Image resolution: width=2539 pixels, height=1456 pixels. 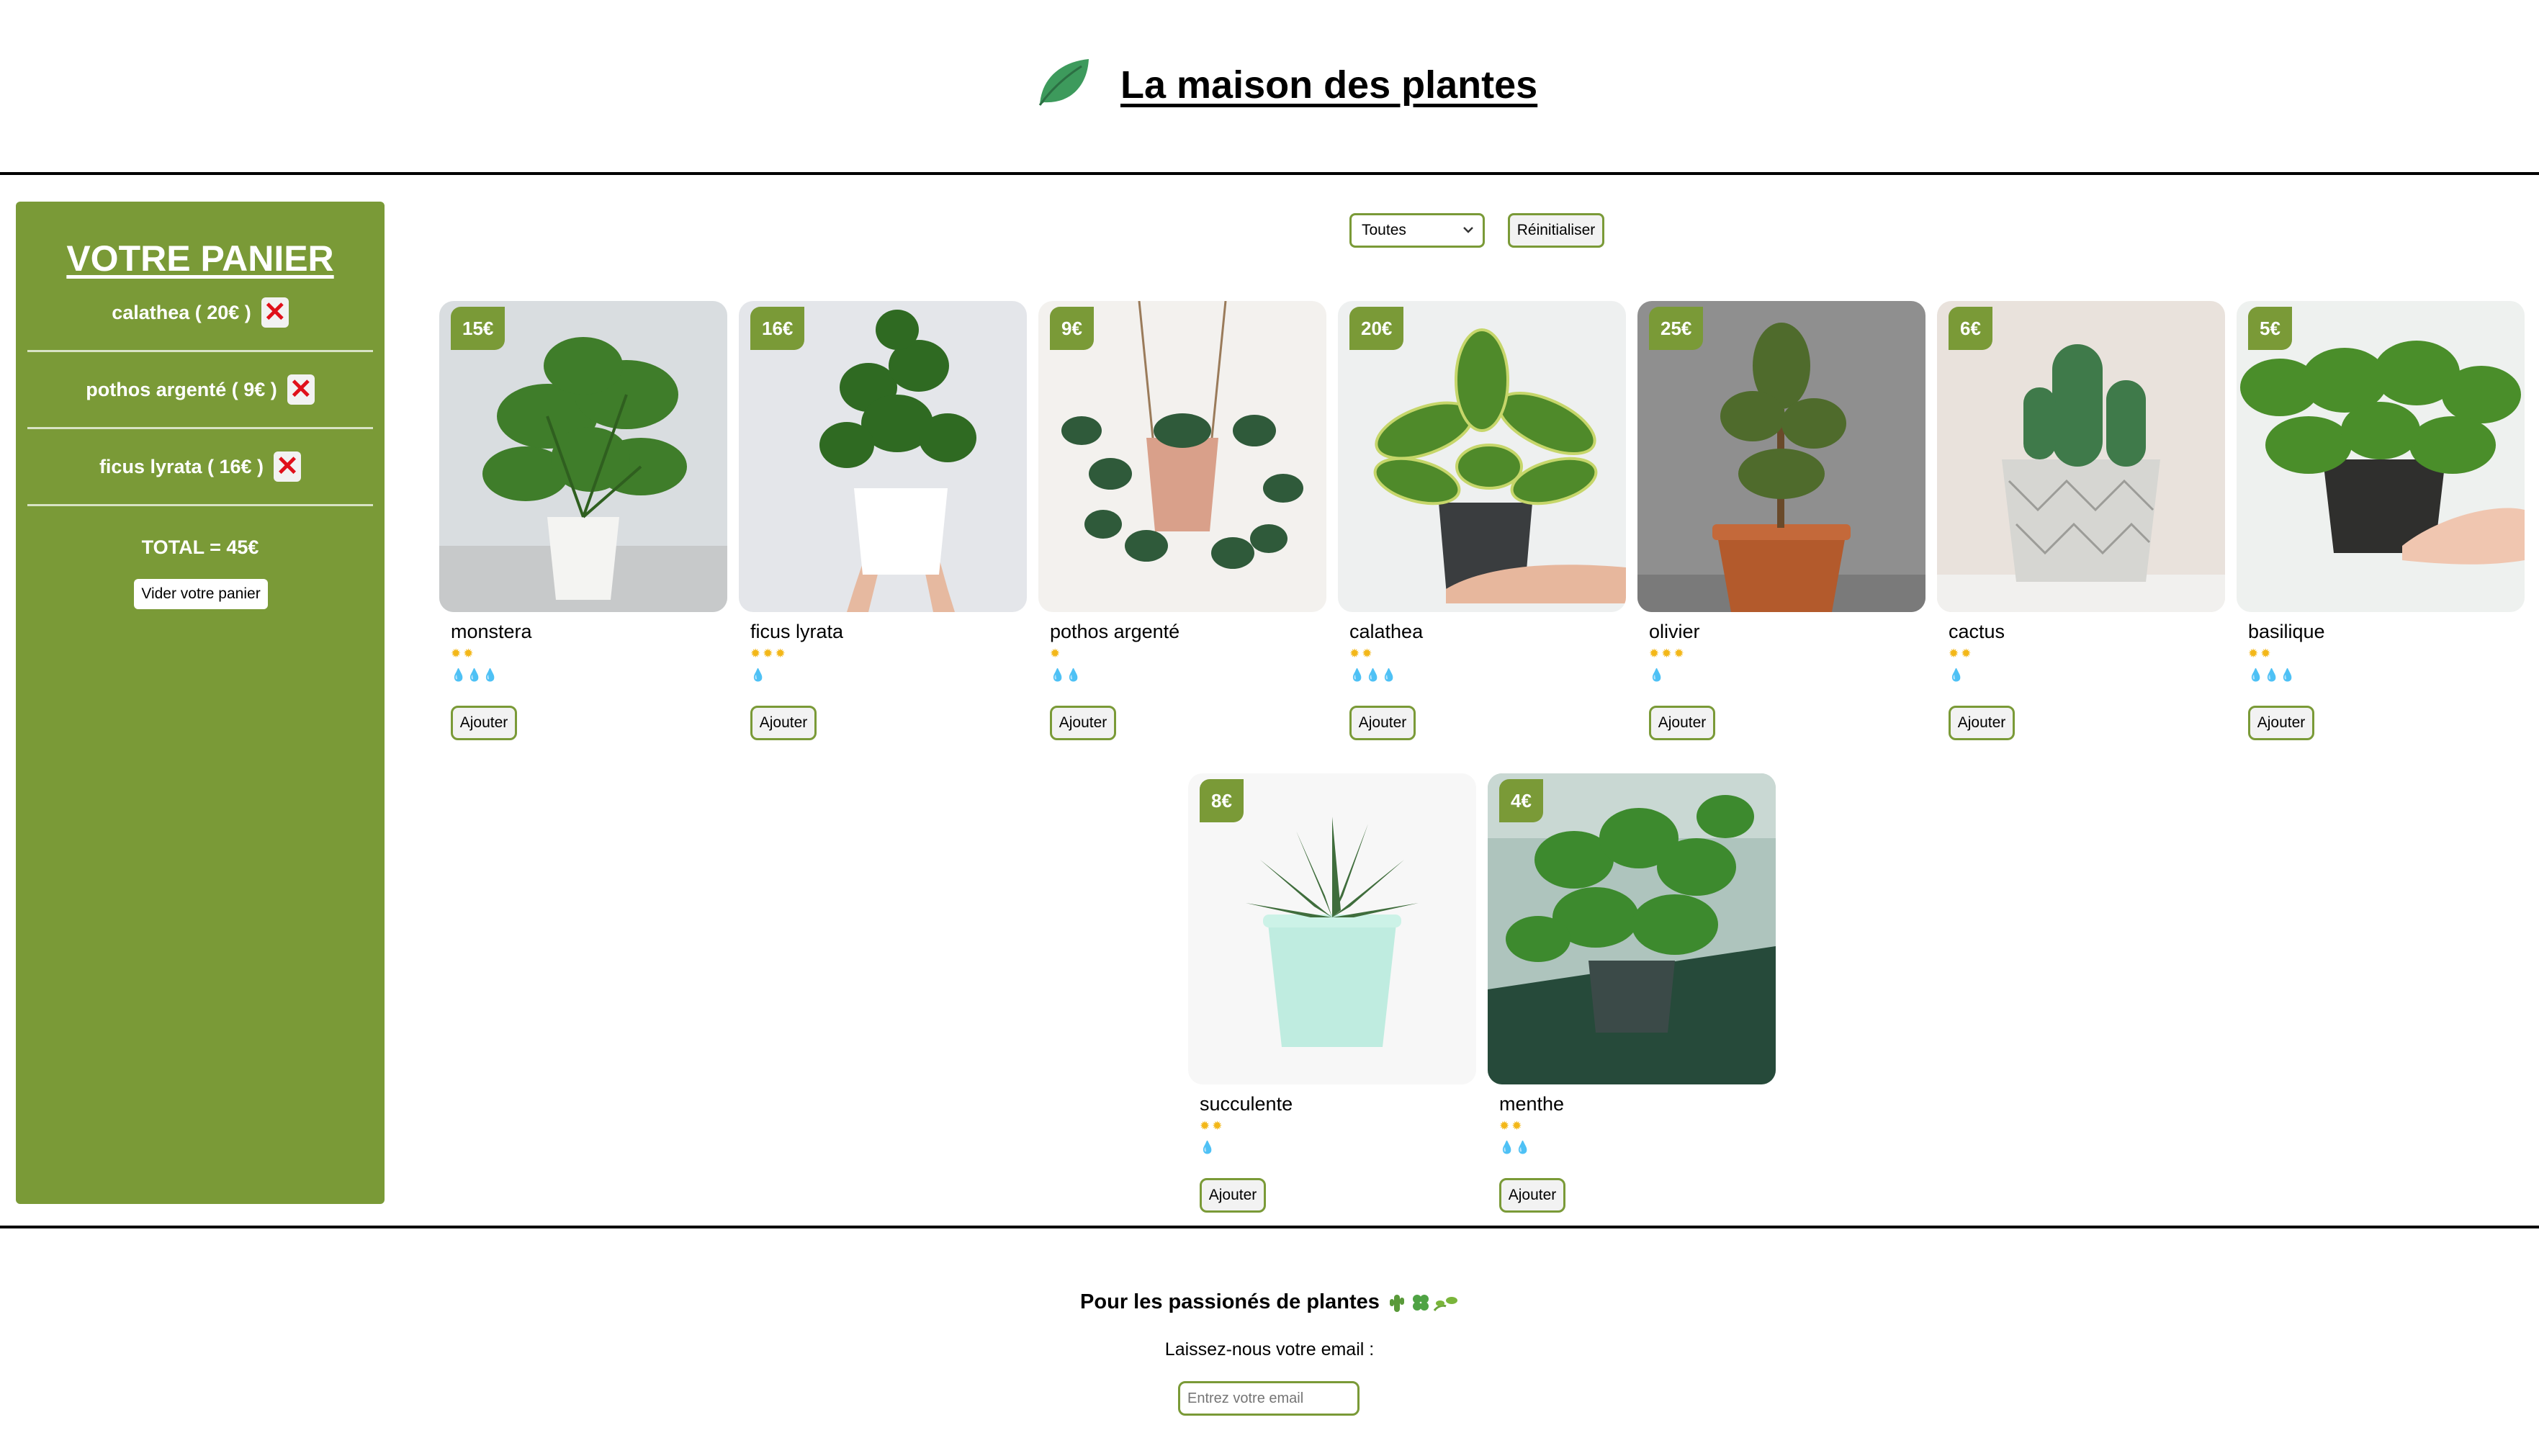 What do you see at coordinates (777, 328) in the screenshot?
I see `price-badge: 16€` at bounding box center [777, 328].